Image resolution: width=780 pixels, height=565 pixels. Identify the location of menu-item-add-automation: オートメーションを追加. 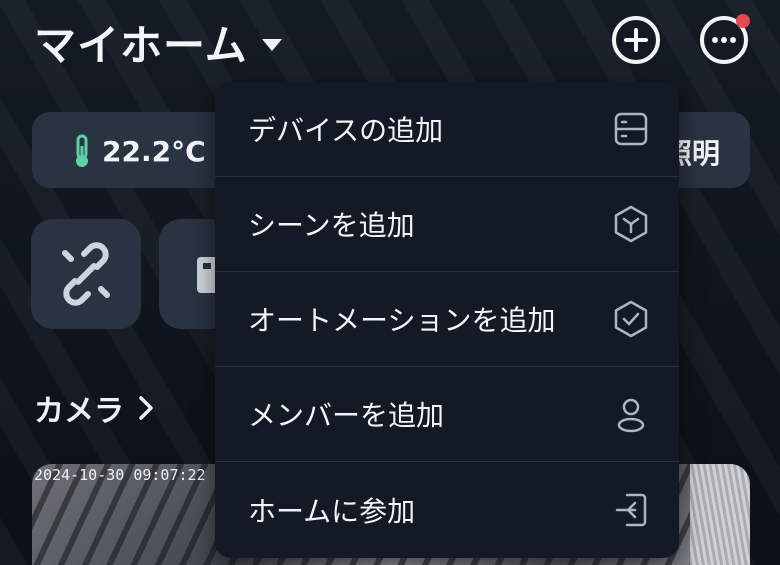
(447, 319).